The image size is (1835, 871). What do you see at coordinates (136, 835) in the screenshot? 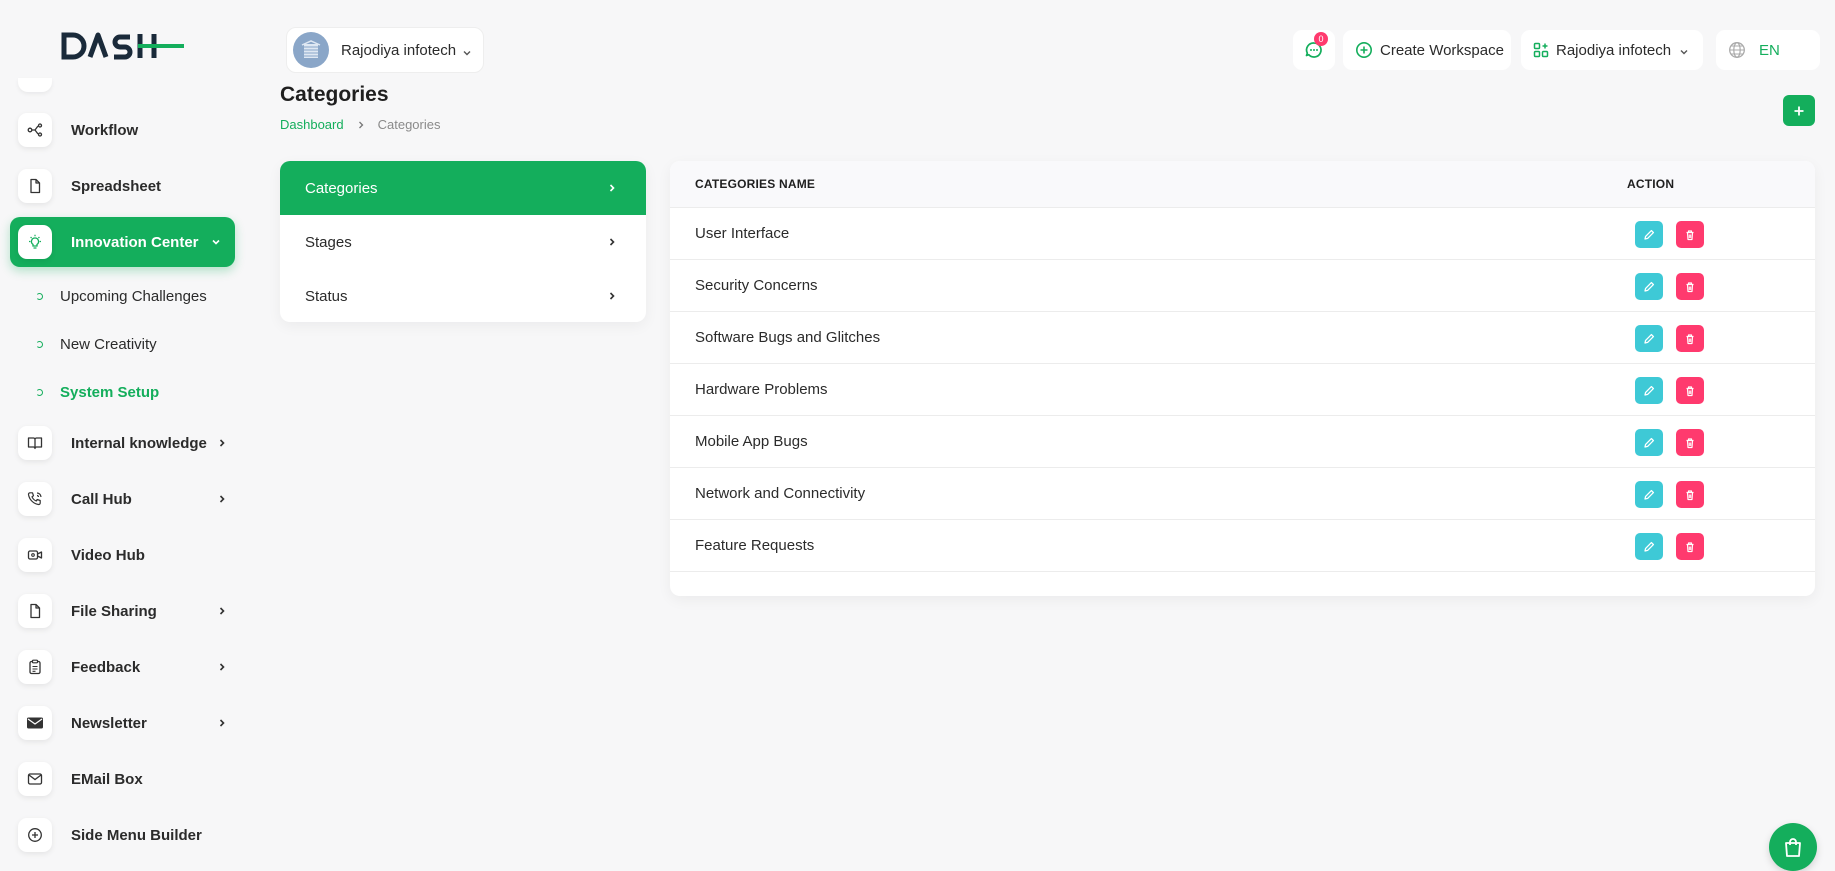
I see `sidebar-item-label: Side Menu Builder` at bounding box center [136, 835].